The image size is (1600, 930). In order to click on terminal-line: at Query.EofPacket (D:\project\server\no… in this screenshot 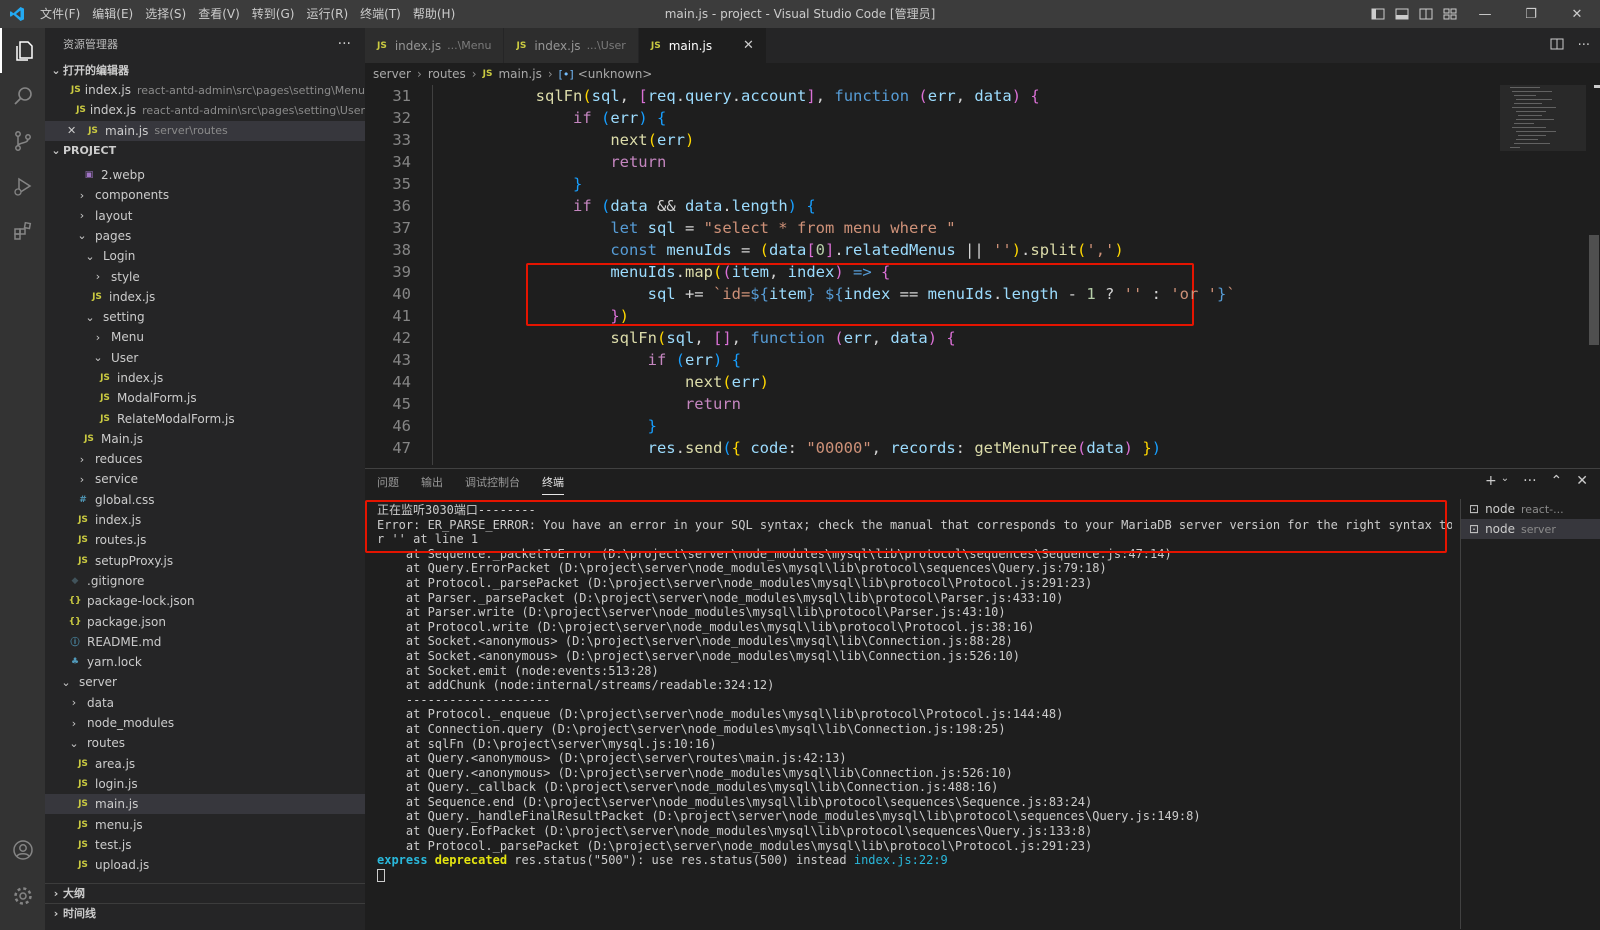, I will do `click(735, 831)`.